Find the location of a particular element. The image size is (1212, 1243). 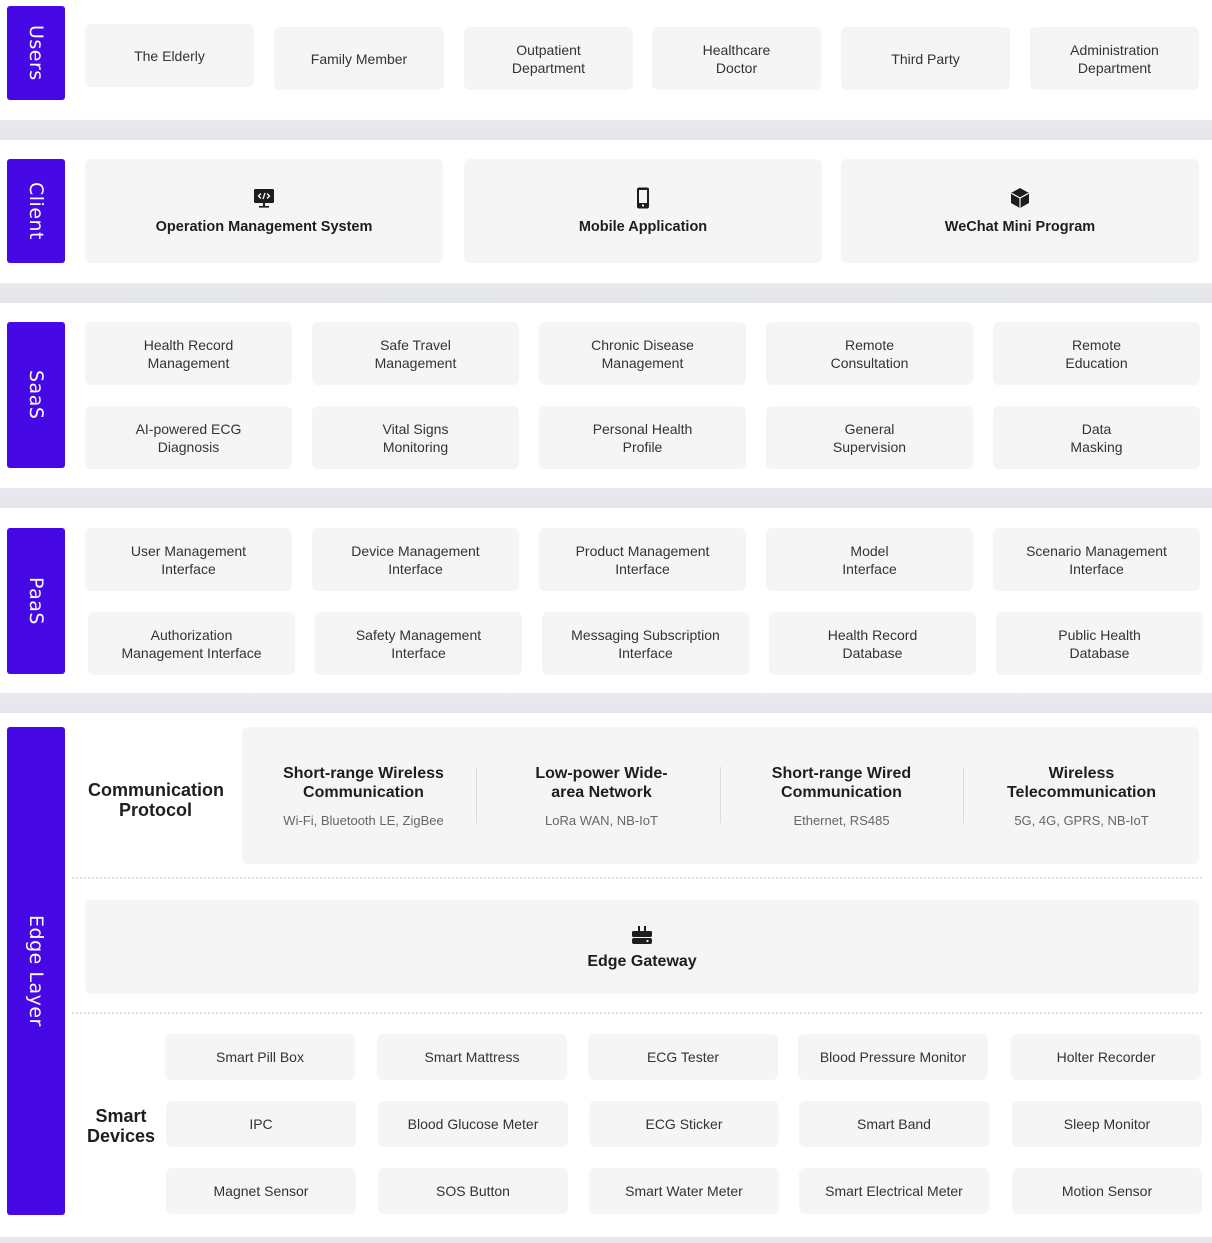

protocol-title: Short-range Wireless Communication is located at coordinates (363, 782).